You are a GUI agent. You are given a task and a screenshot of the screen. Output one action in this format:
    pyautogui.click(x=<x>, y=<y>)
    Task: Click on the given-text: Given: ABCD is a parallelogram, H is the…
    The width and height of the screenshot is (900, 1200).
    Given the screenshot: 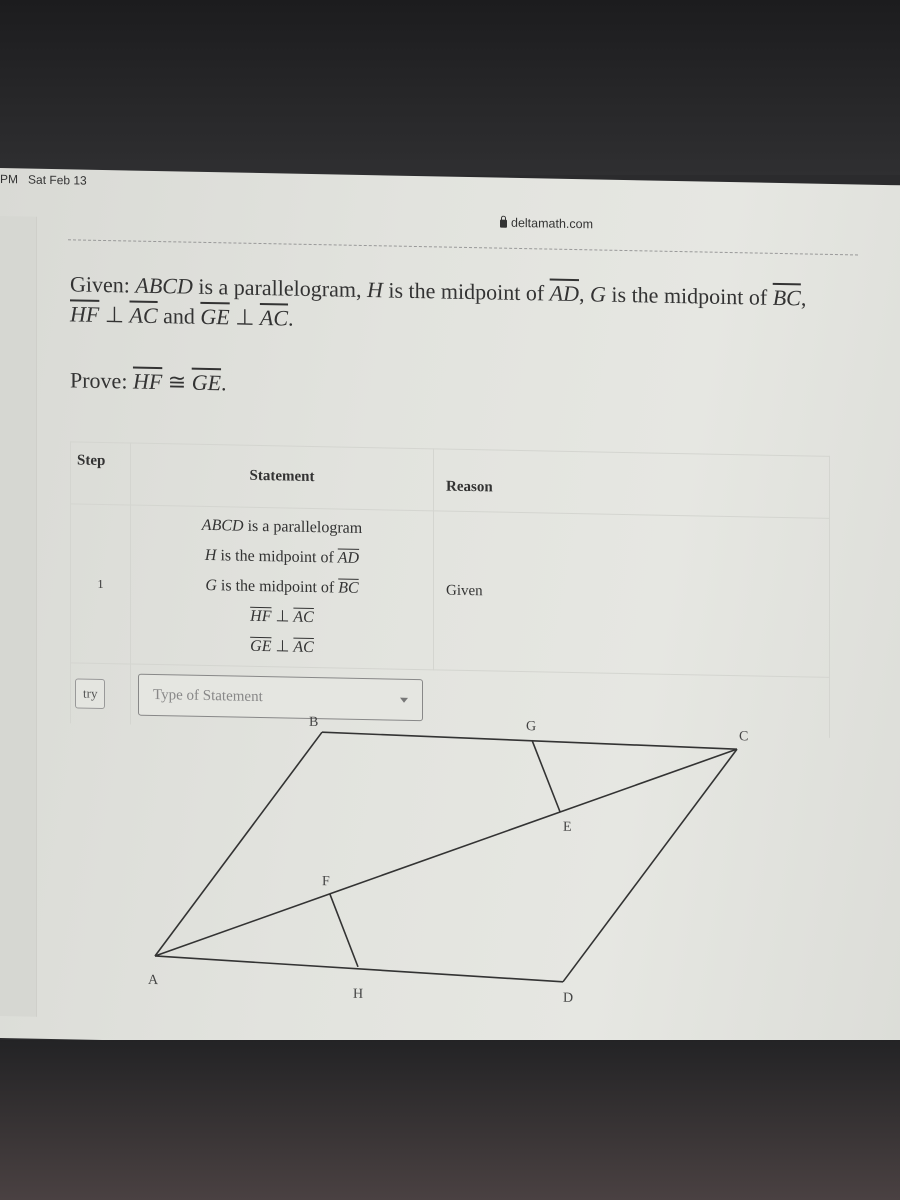 What is the action you would take?
    pyautogui.click(x=438, y=301)
    